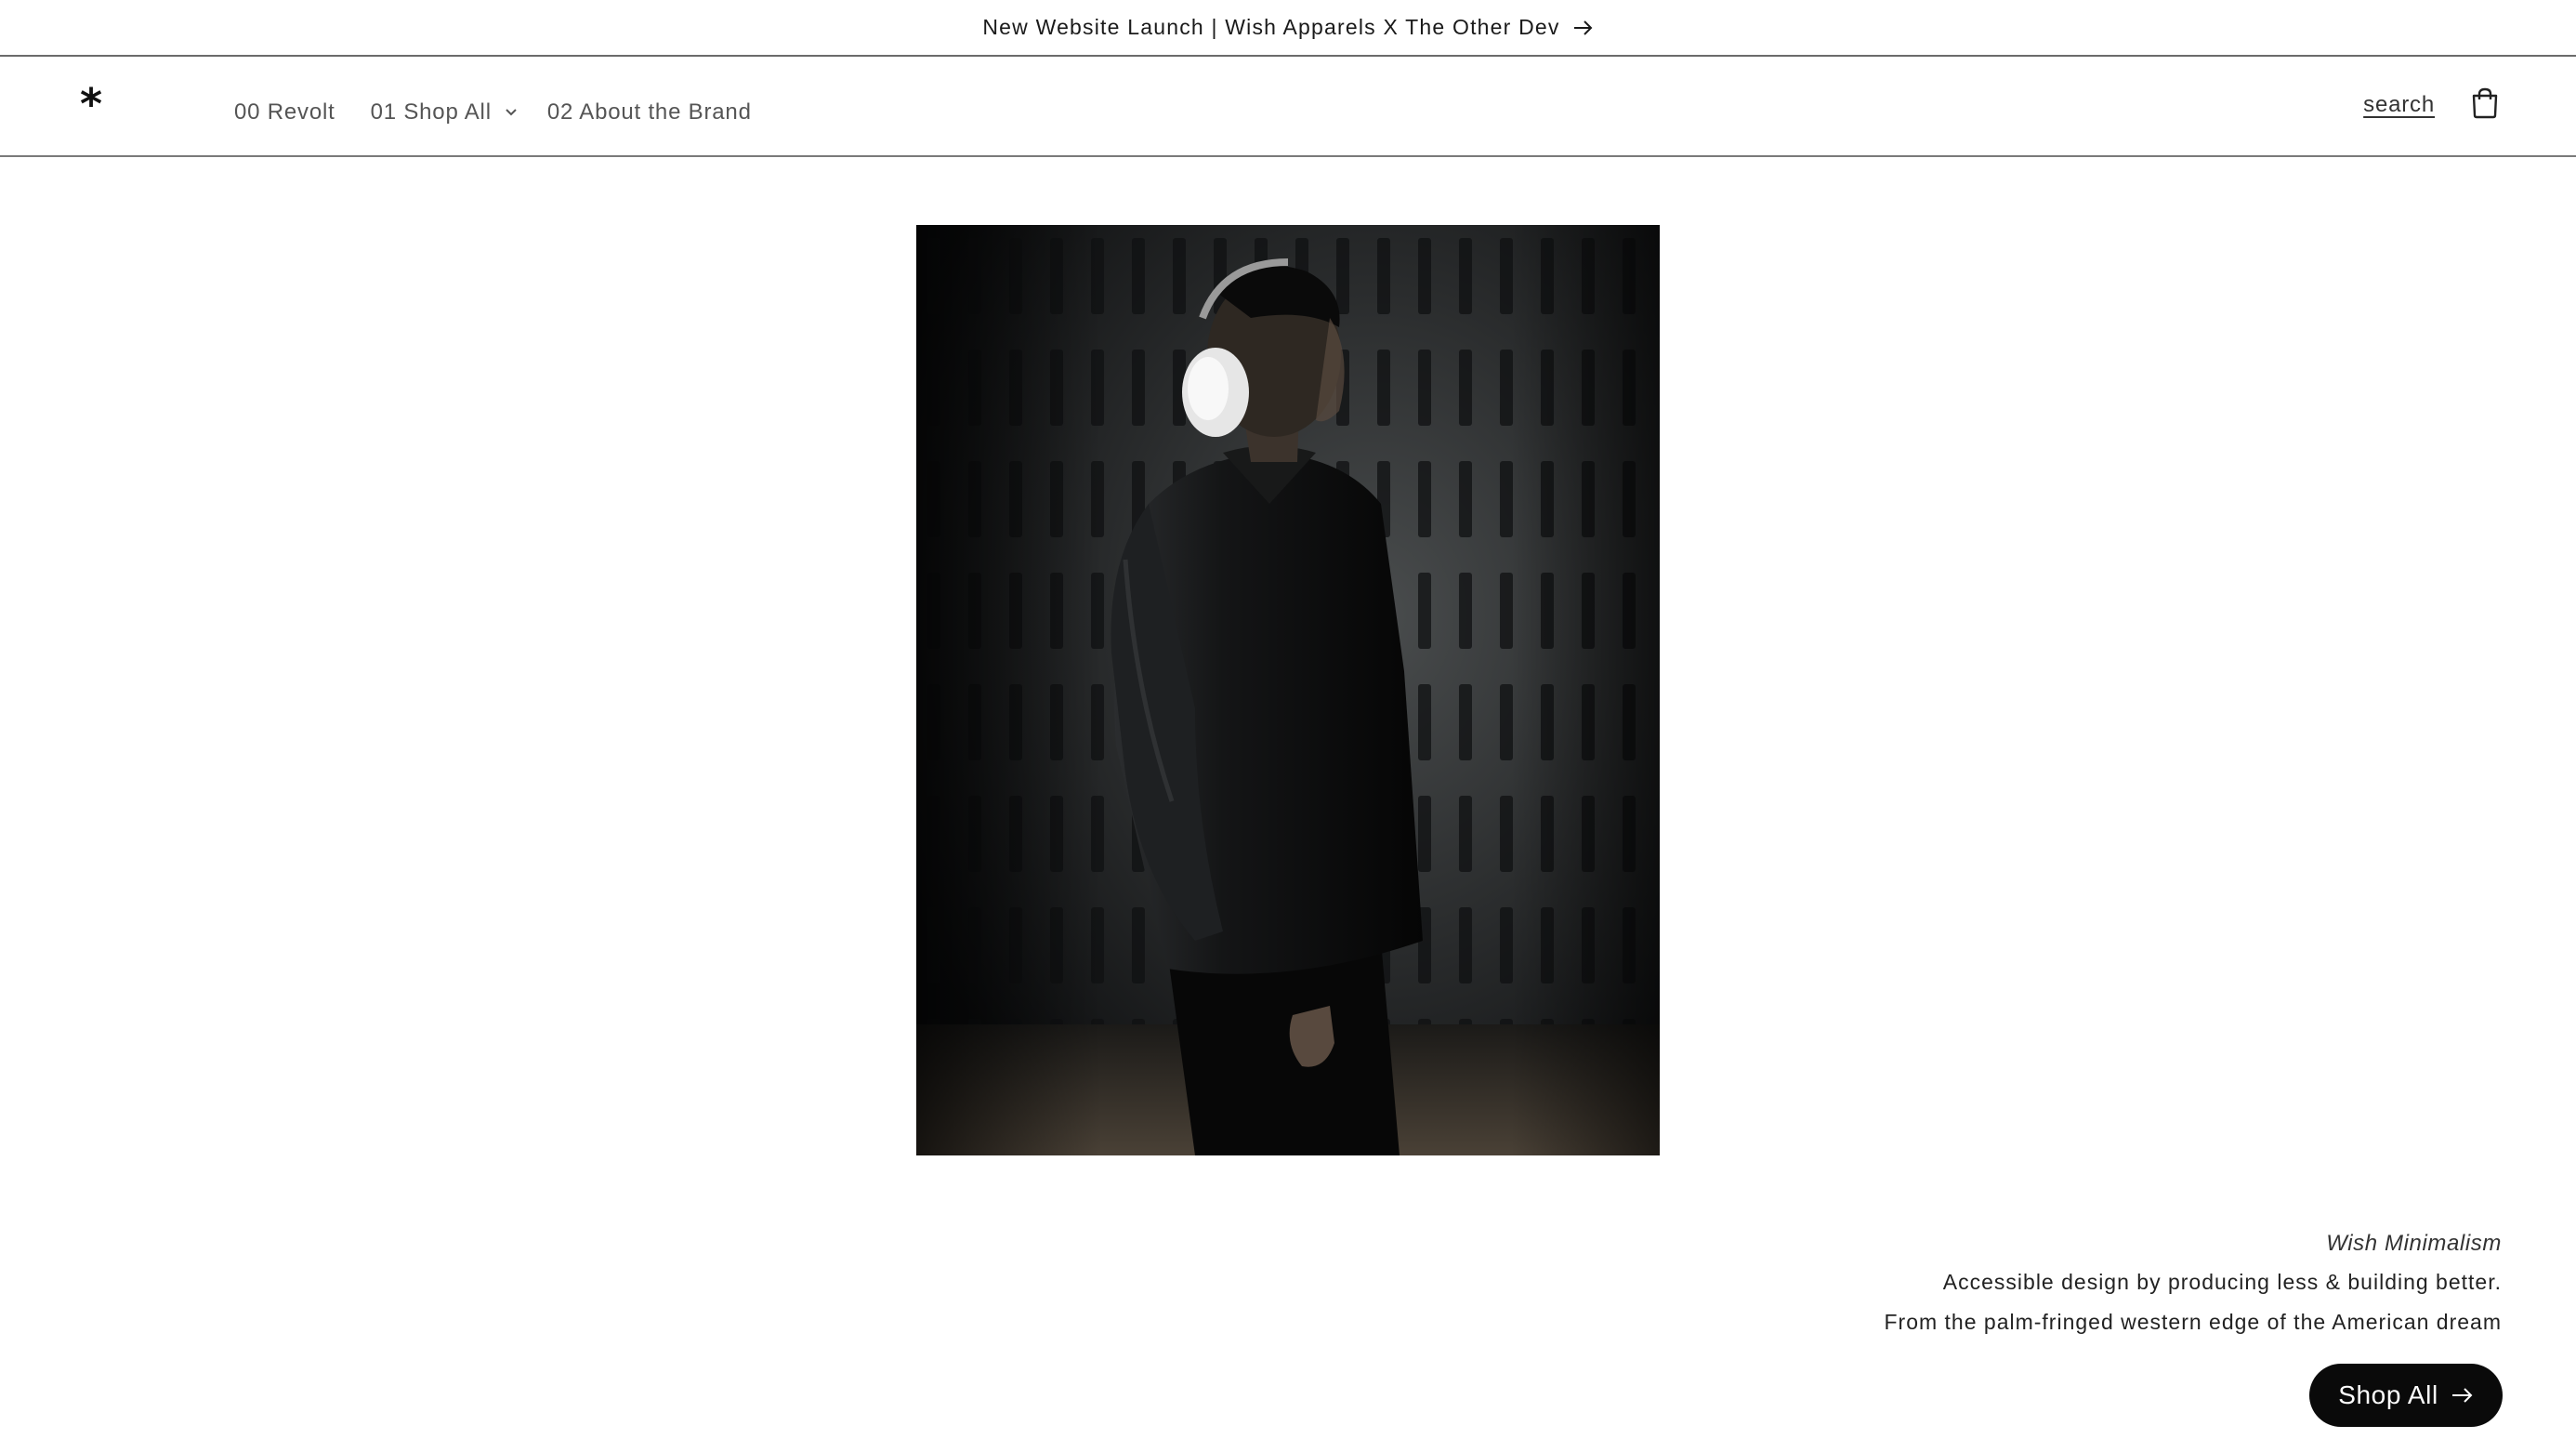  I want to click on shop-all-button: Shop All, so click(2406, 1395).